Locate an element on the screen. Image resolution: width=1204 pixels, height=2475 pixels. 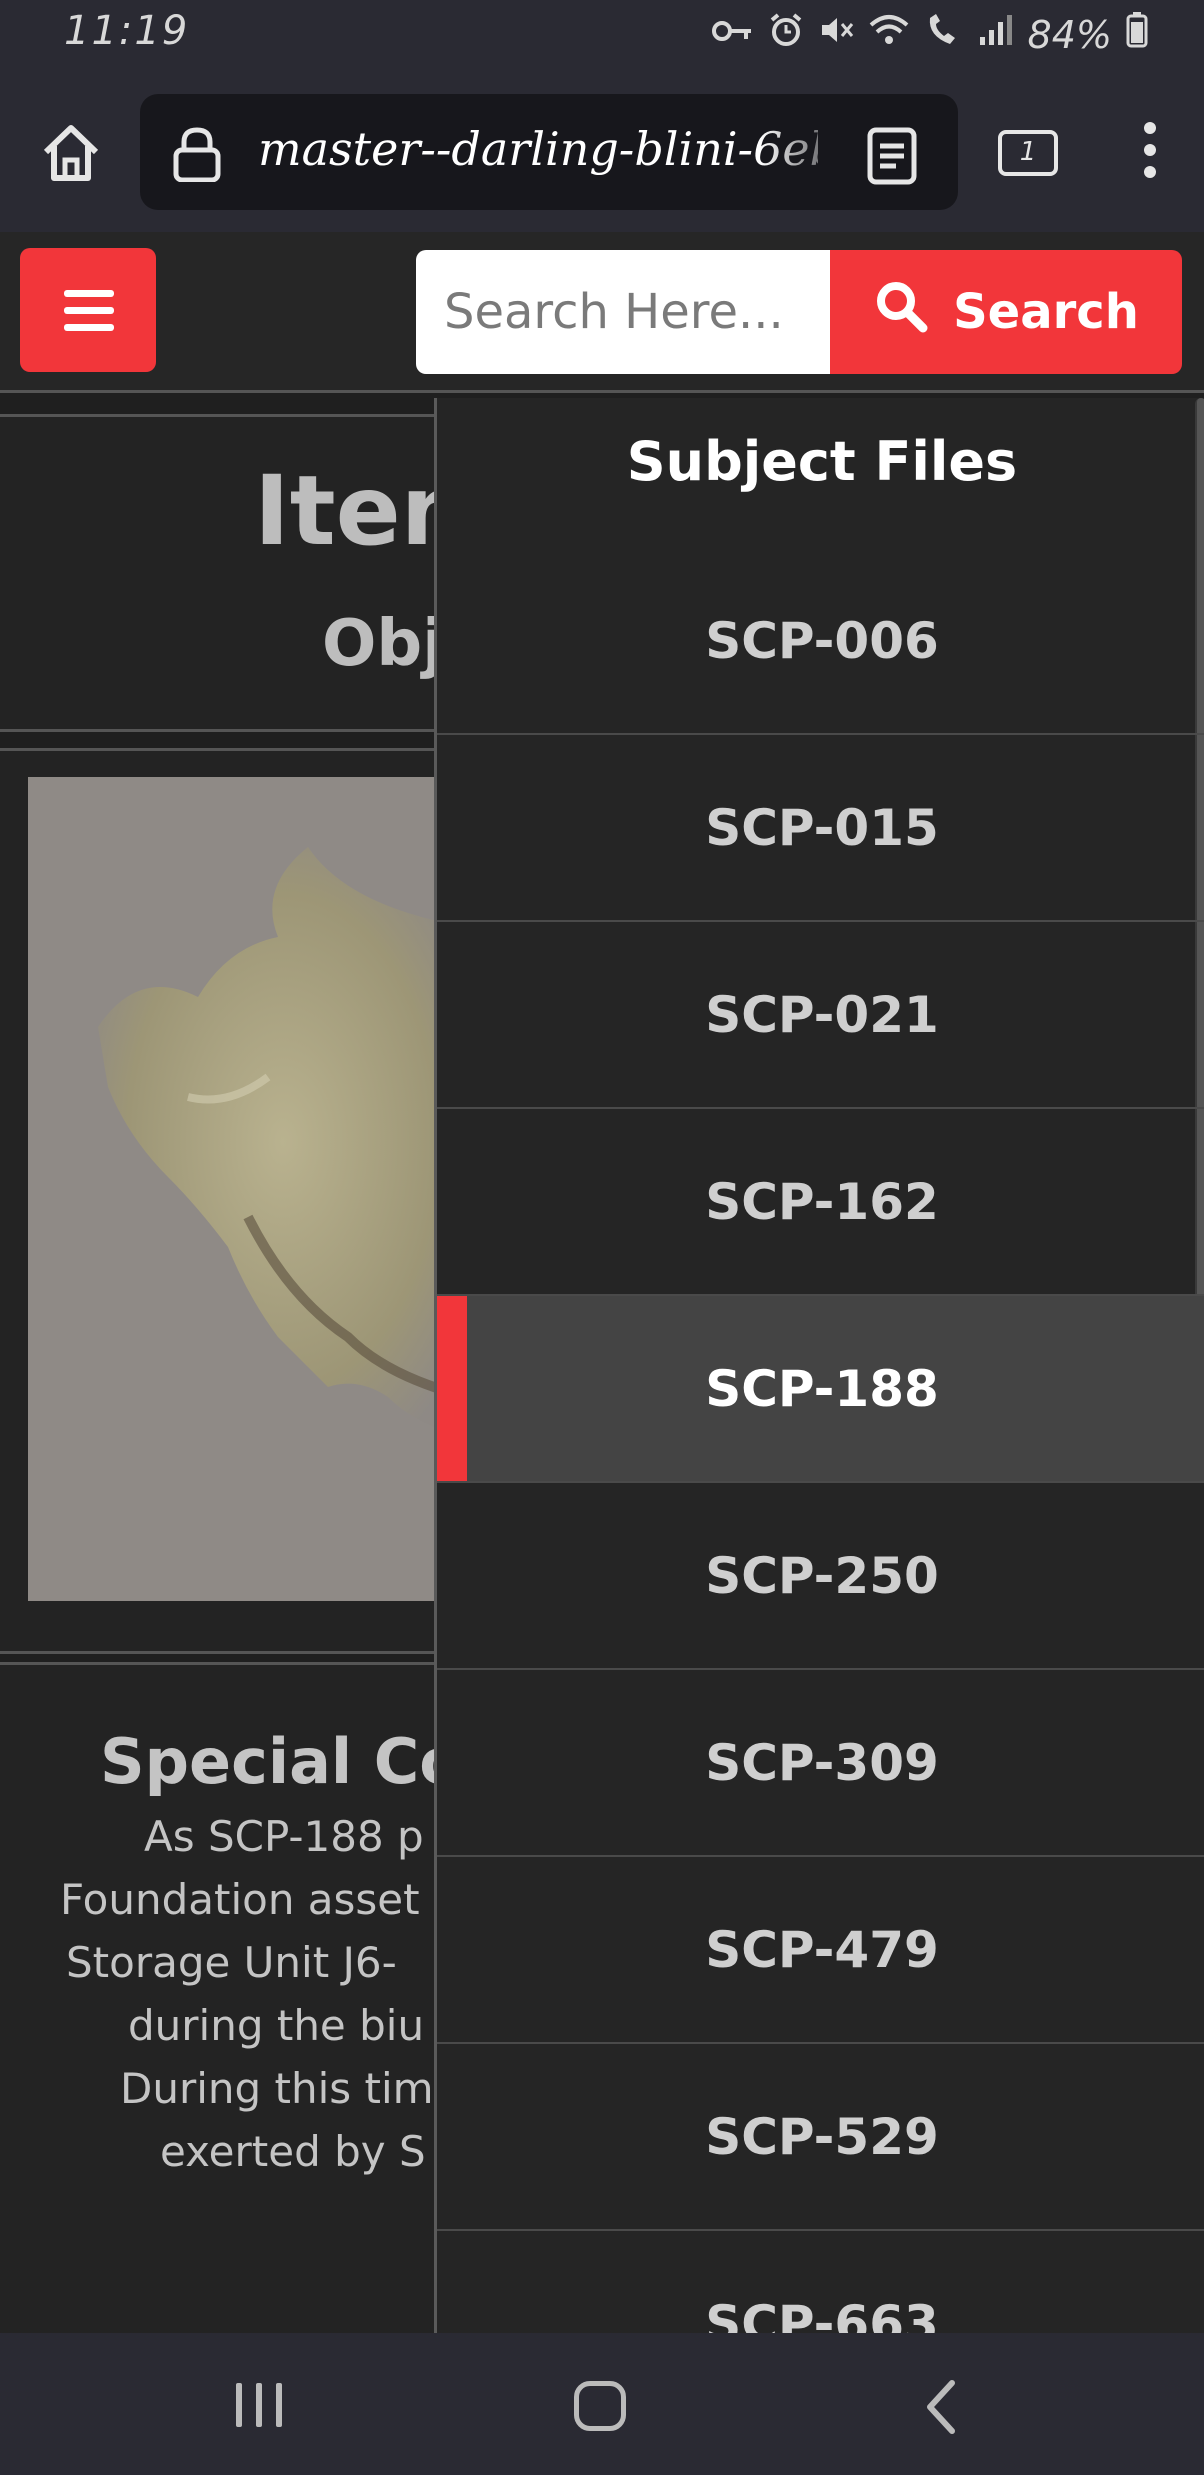
drawer-item-scp-162: SCP-162 is located at coordinates (820, 1202).